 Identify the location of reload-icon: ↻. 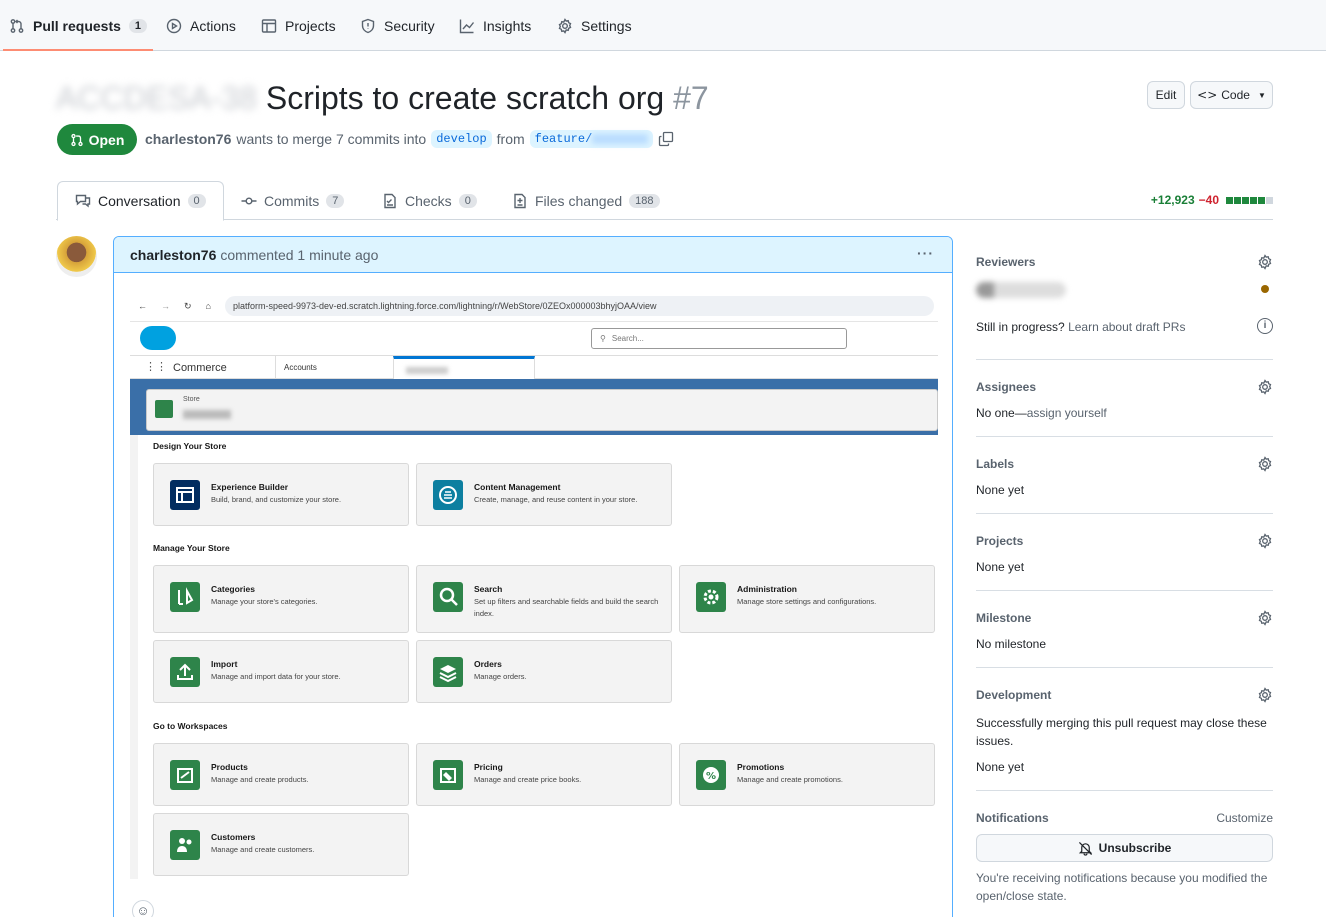
(188, 305).